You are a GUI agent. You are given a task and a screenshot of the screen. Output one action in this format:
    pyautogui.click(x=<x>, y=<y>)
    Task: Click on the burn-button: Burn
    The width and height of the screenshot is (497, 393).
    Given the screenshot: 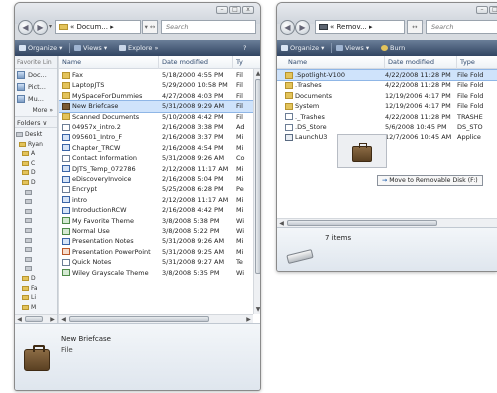 What is the action you would take?
    pyautogui.click(x=393, y=48)
    